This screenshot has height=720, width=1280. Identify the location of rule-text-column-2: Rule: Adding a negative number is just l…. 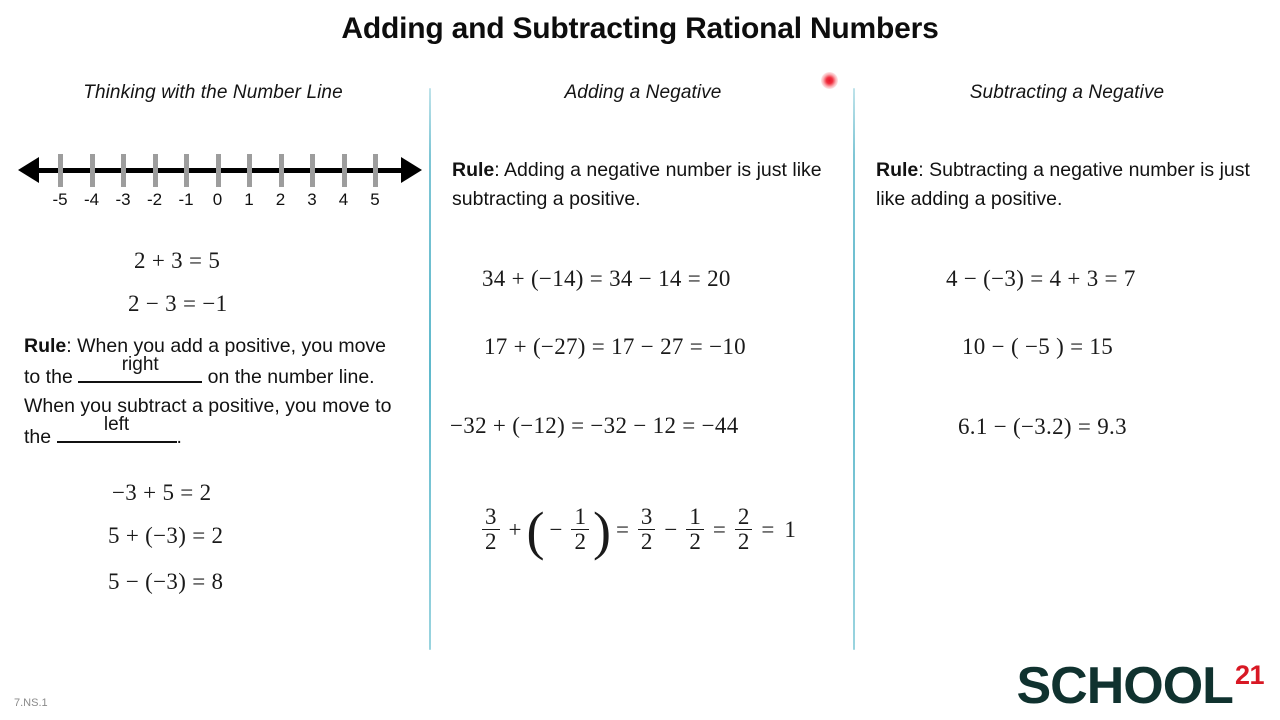
(641, 185).